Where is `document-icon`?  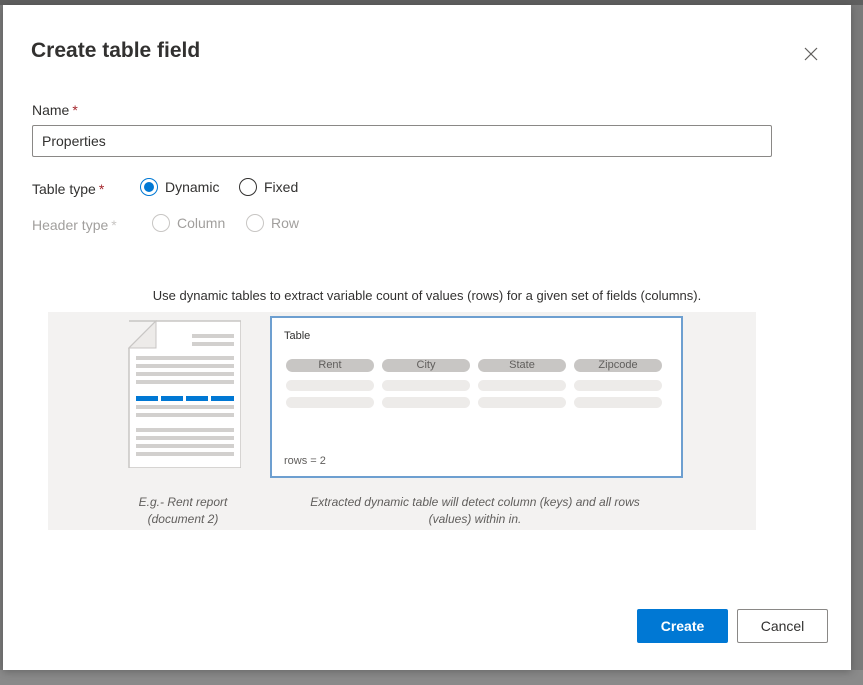
document-icon is located at coordinates (184, 394).